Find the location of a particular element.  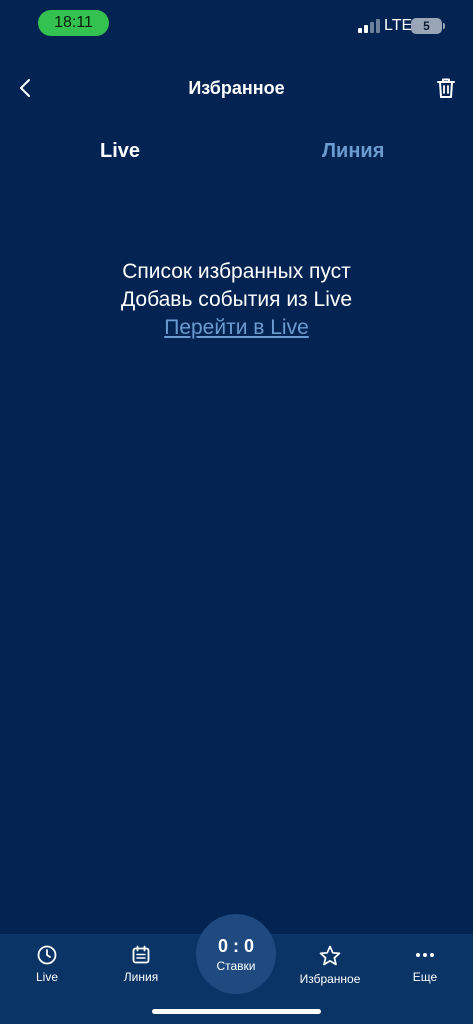

nav-item-favorites: Избранное is located at coordinates (330, 965).